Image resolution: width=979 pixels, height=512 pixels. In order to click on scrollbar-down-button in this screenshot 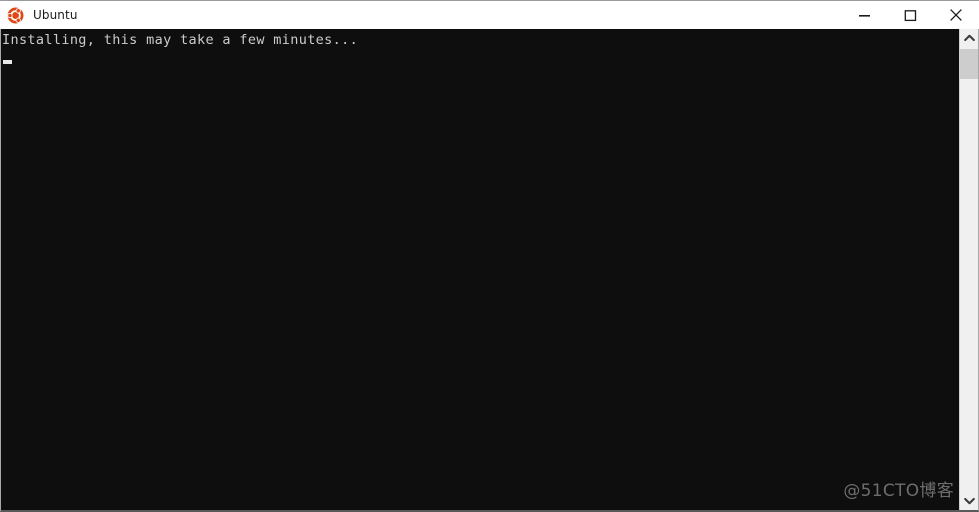, I will do `click(969, 501)`.